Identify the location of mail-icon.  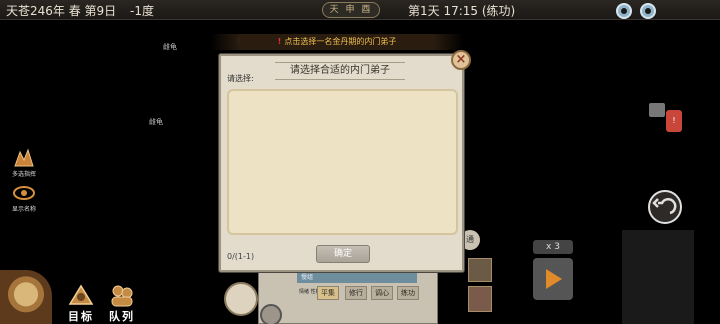
(657, 110).